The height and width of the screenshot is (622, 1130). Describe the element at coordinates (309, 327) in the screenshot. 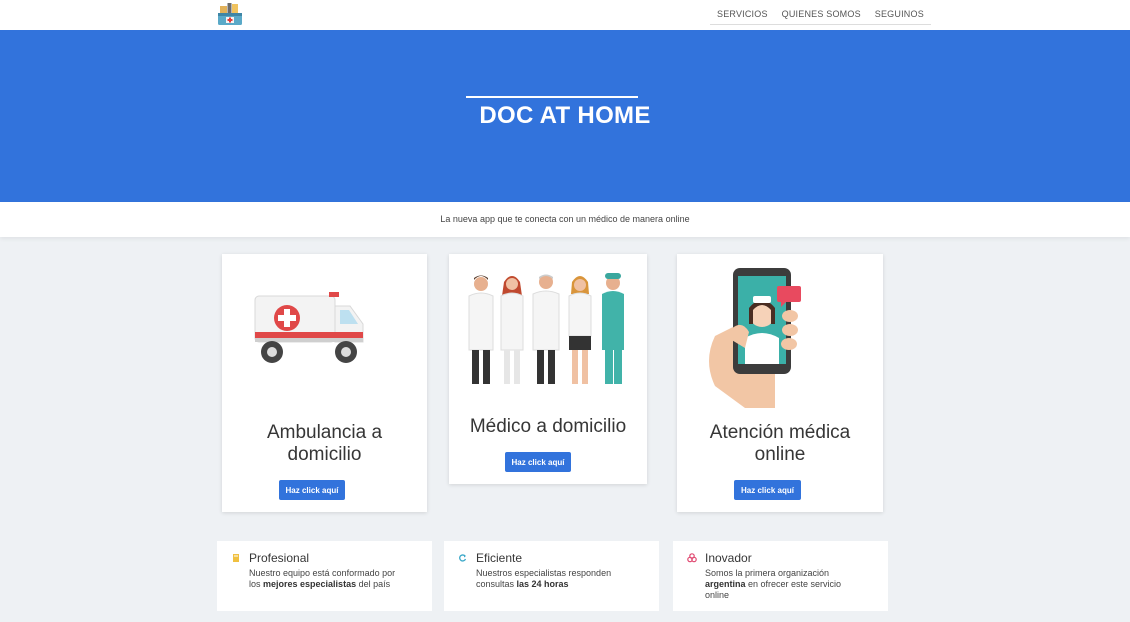

I see `ambulance-icon` at that location.